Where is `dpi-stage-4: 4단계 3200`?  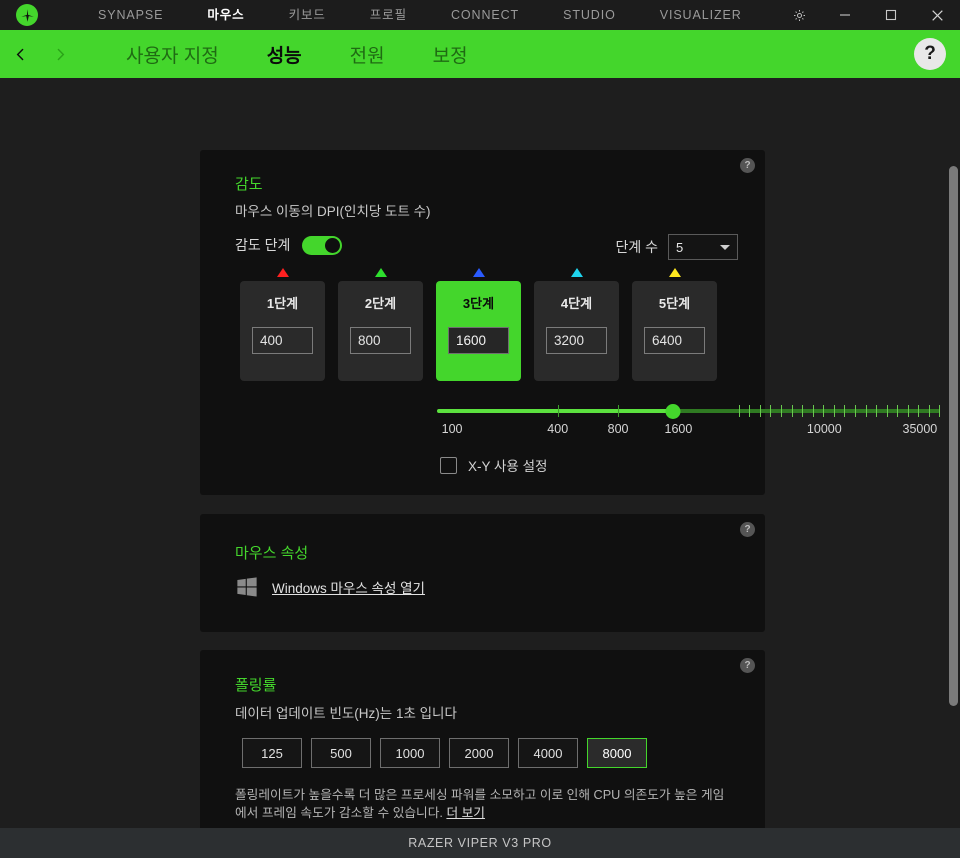 dpi-stage-4: 4단계 3200 is located at coordinates (576, 324).